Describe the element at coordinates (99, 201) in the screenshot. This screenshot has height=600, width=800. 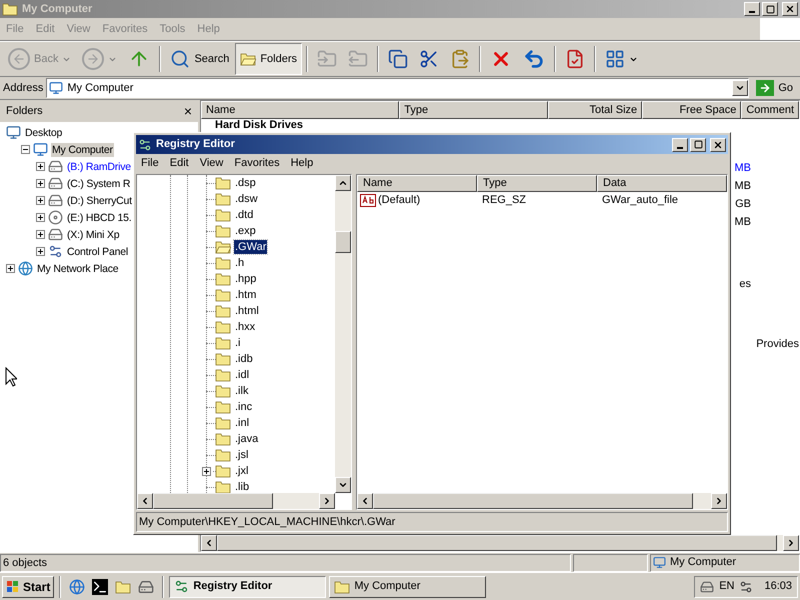
I see `tree-item: (D:) SherryCut` at that location.